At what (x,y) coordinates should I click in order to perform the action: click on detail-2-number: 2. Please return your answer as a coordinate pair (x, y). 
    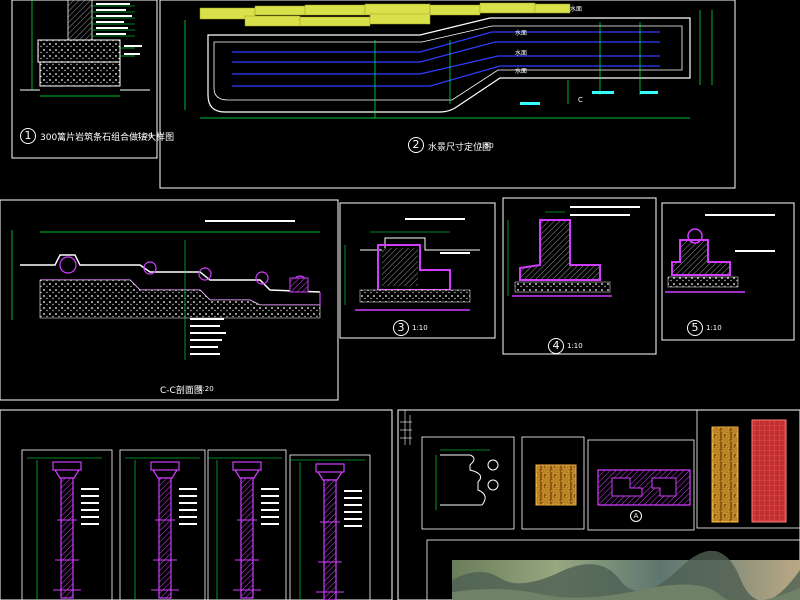
    Looking at the image, I should click on (416, 145).